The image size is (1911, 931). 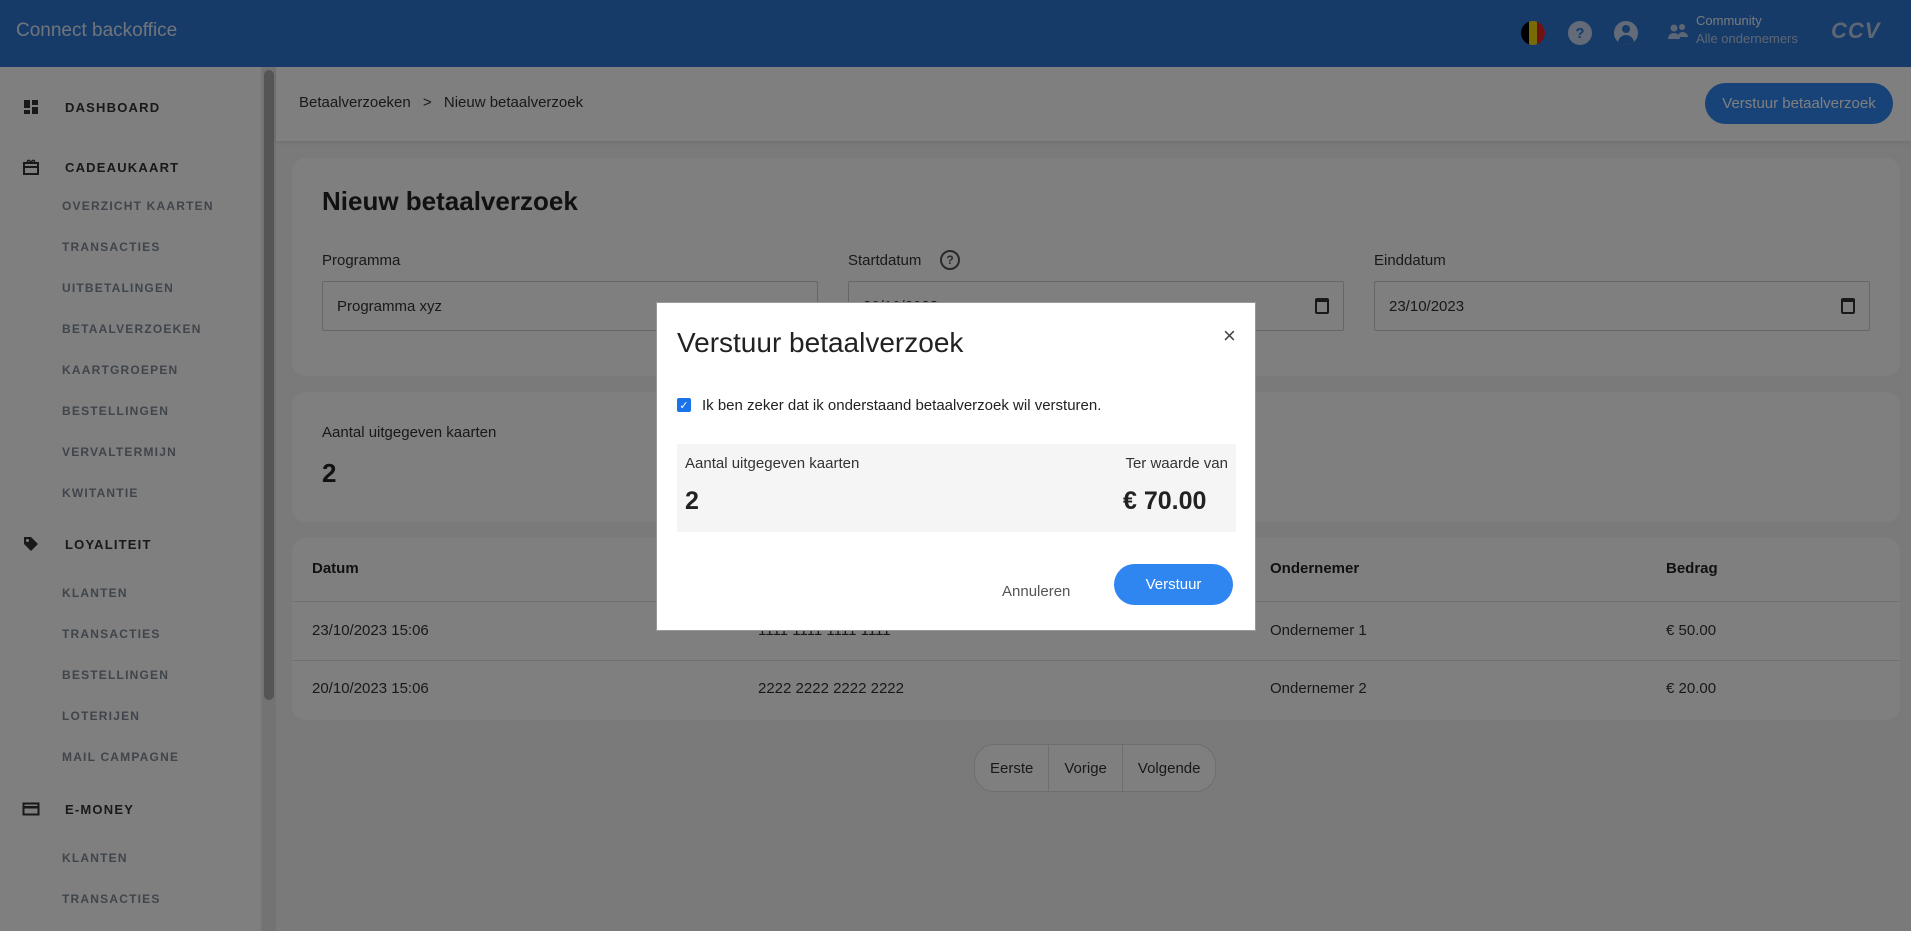 What do you see at coordinates (1165, 501) in the screenshot?
I see `summary-value-amount: € 70.00` at bounding box center [1165, 501].